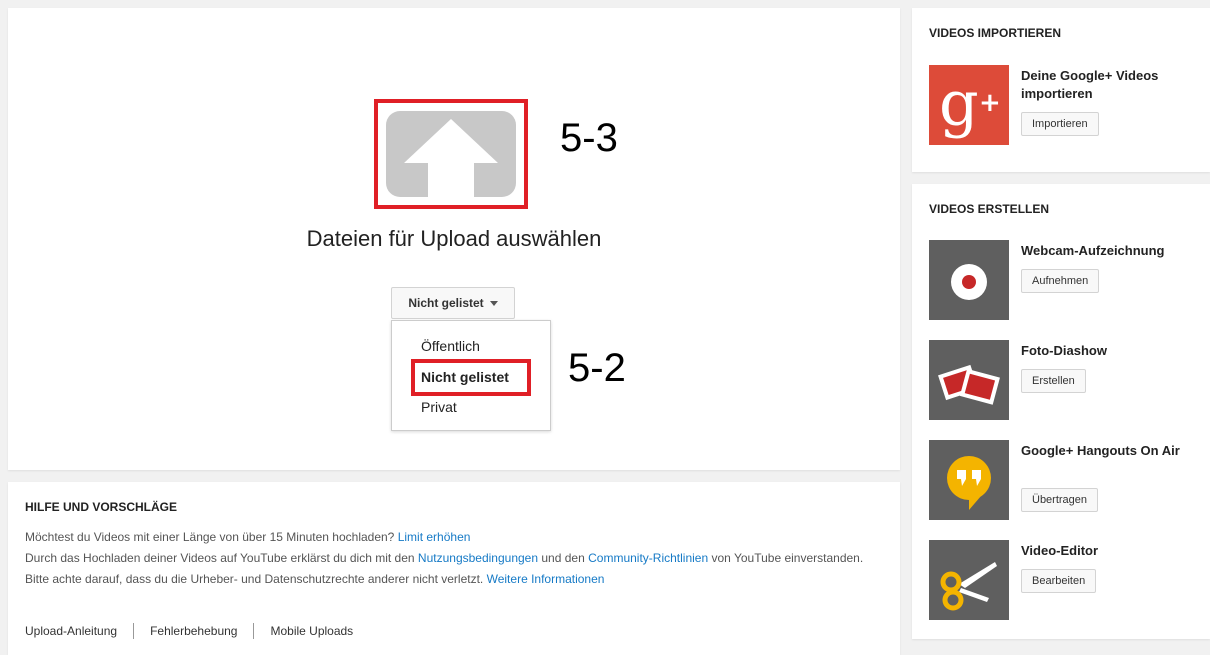  I want to click on caret-down-icon, so click(493, 303).